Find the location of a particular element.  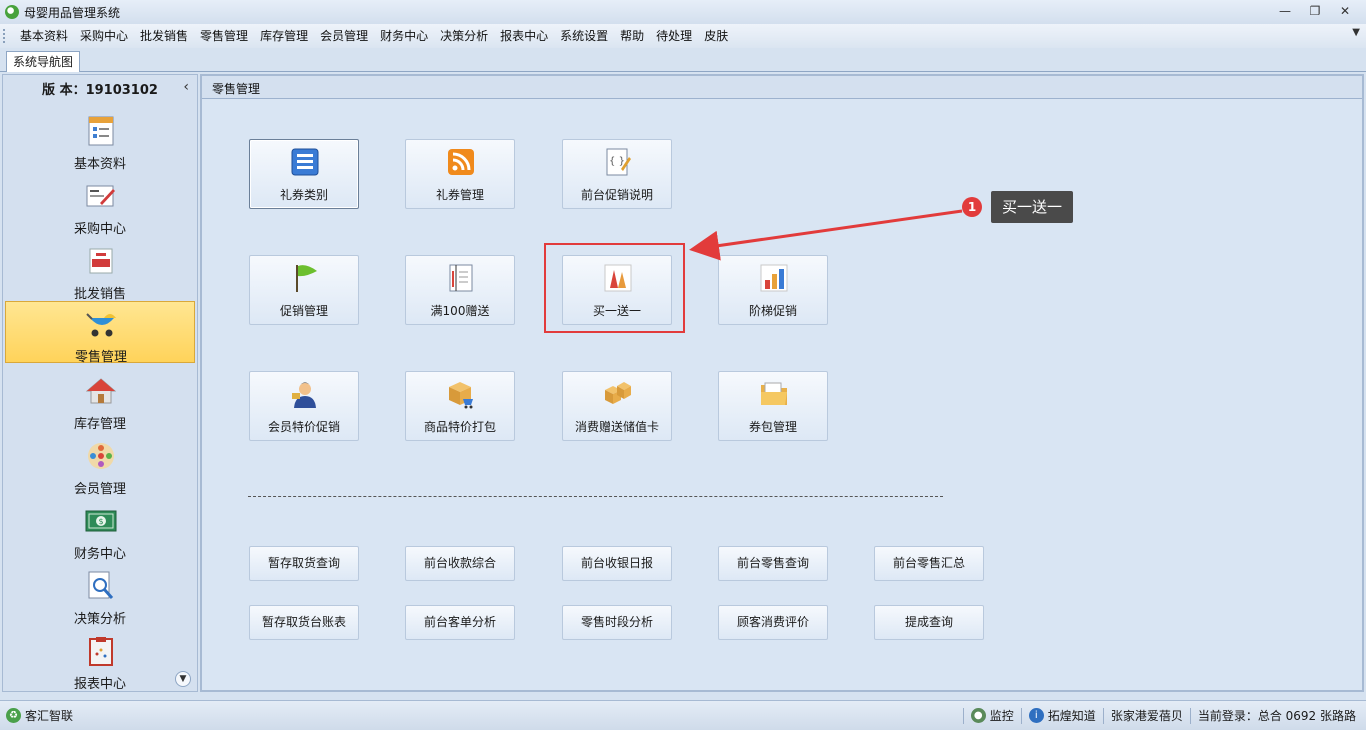

sidebar-item-basic-info: 基本资料 is located at coordinates (100, 140).